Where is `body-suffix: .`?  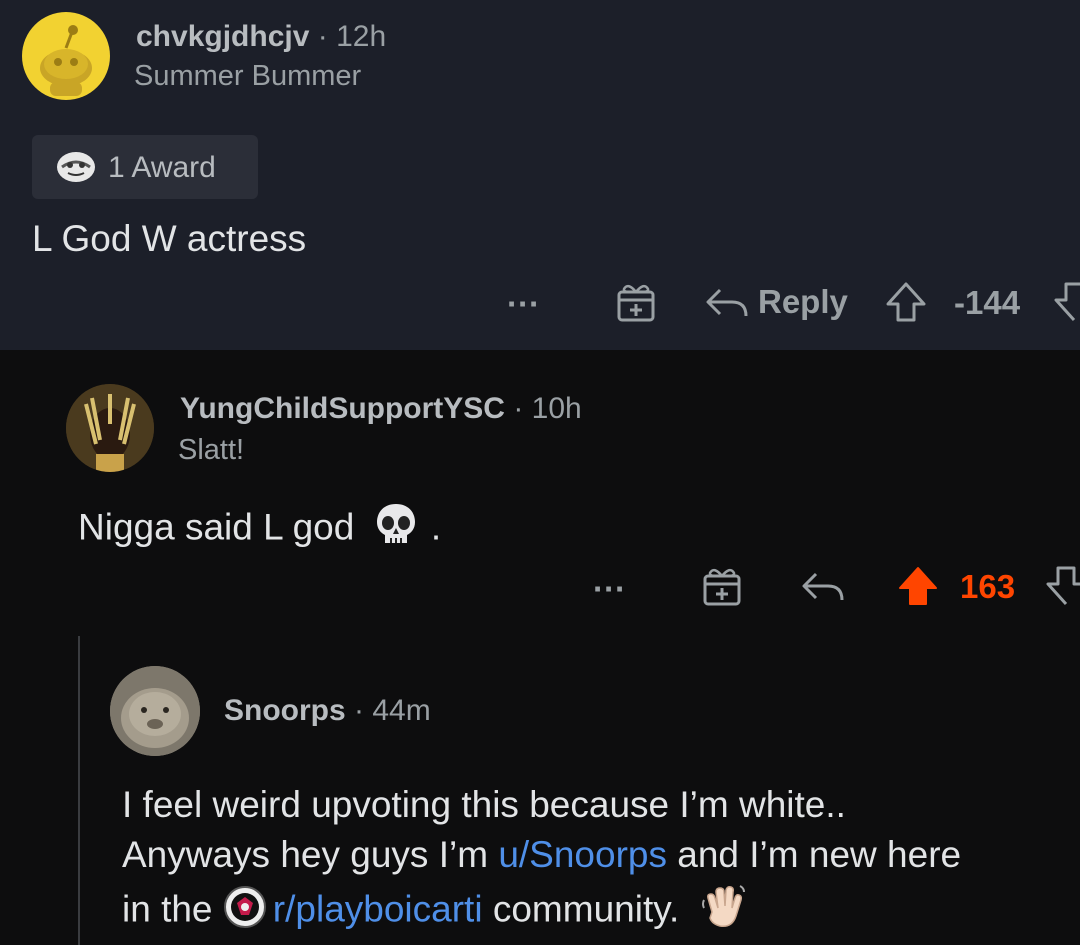 body-suffix: . is located at coordinates (436, 527).